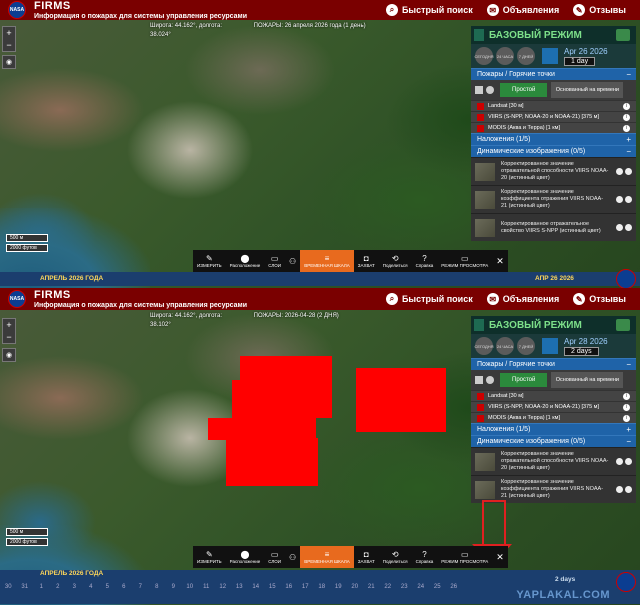 Image resolution: width=640 pixels, height=605 pixels. What do you see at coordinates (371, 590) in the screenshot?
I see `timeline-tick: 21` at bounding box center [371, 590].